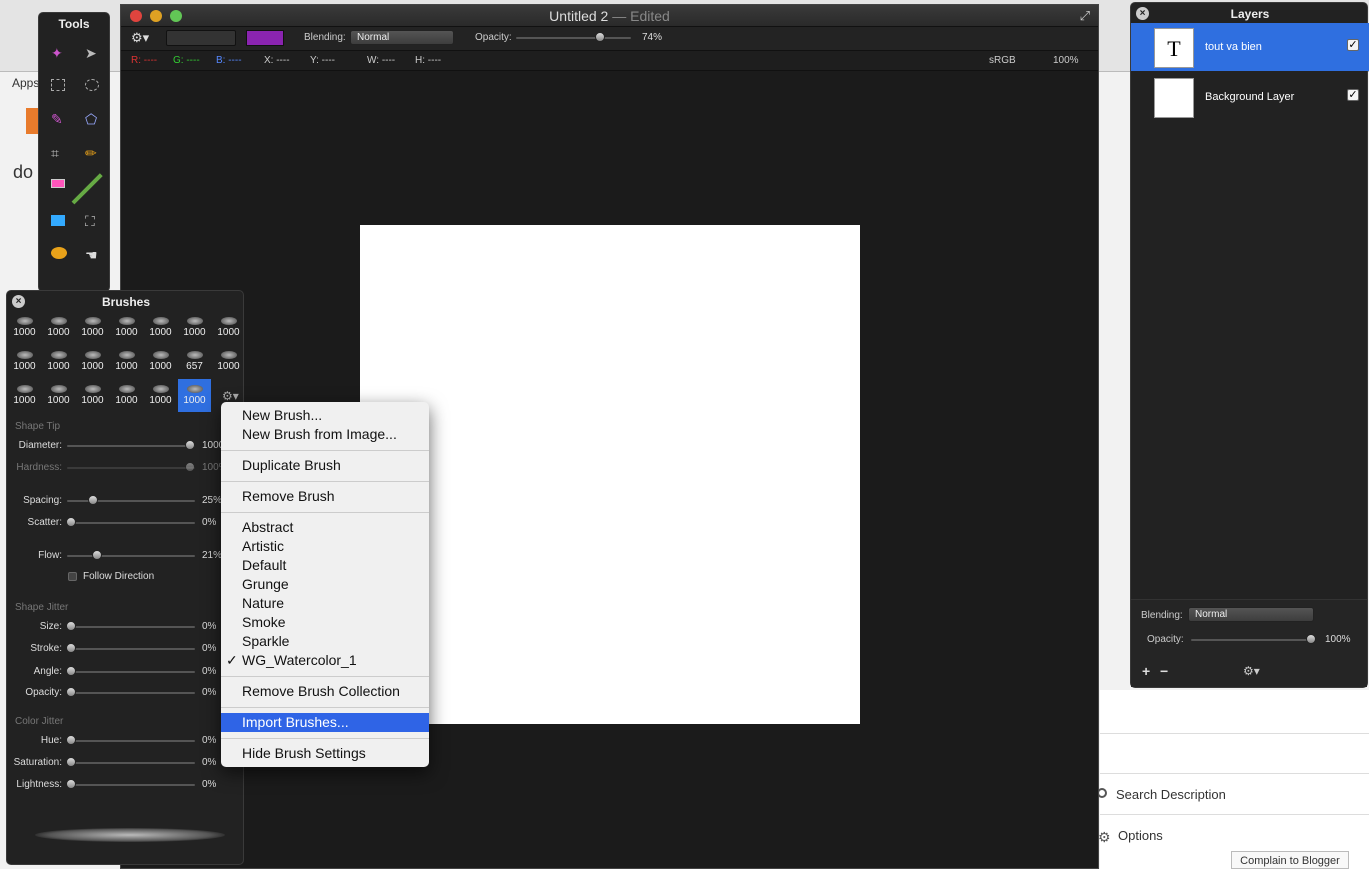 This screenshot has width=1369, height=869. I want to click on arrow-tool-icon: ➤, so click(91, 53).